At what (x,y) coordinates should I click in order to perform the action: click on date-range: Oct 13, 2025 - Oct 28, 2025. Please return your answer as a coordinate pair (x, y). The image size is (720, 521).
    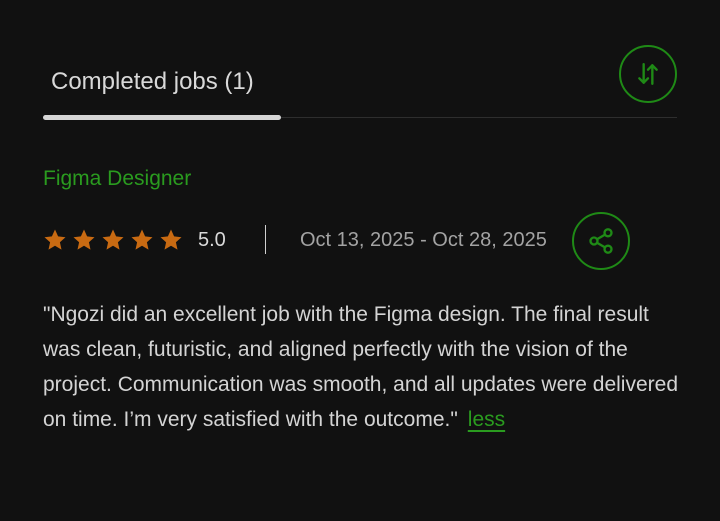
    Looking at the image, I should click on (423, 240).